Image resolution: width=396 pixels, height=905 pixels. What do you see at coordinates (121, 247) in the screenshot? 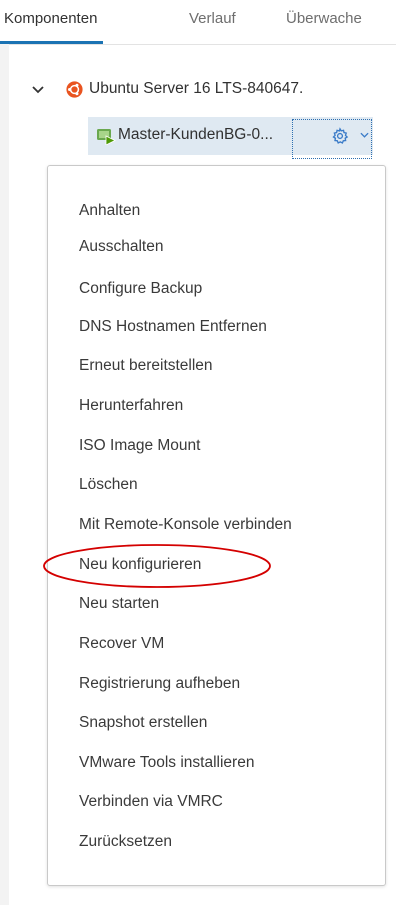
I see `menu-item-ausschalten: Ausschalten` at bounding box center [121, 247].